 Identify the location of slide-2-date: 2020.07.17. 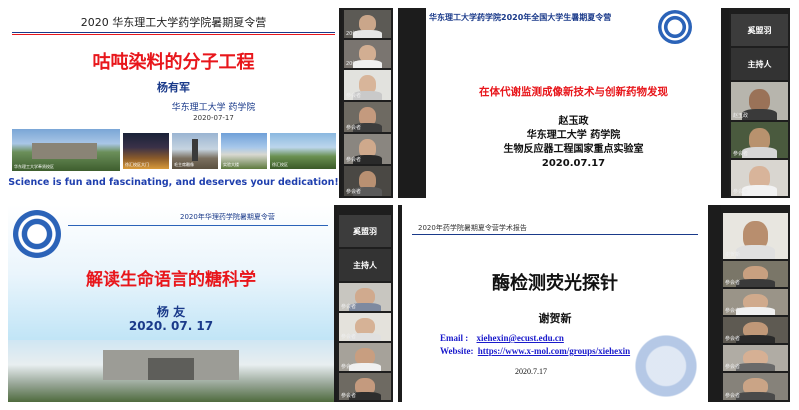
(573, 163).